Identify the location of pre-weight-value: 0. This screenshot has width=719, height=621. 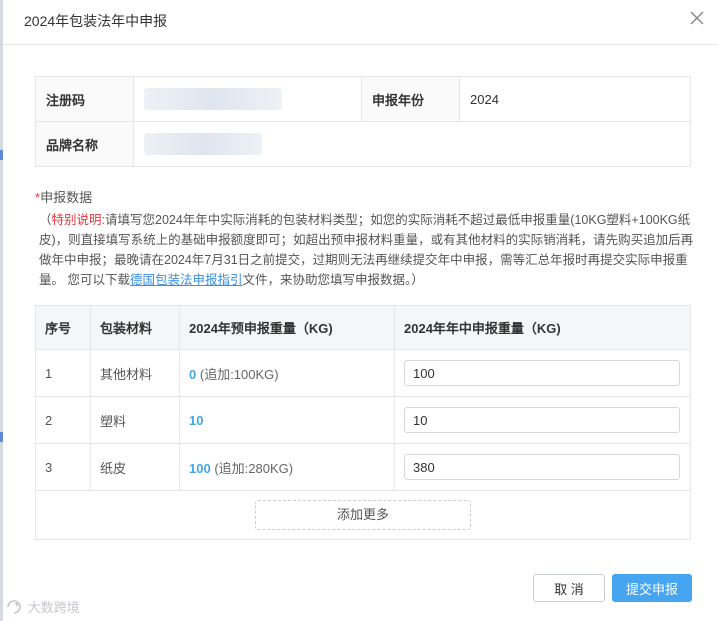
(193, 374).